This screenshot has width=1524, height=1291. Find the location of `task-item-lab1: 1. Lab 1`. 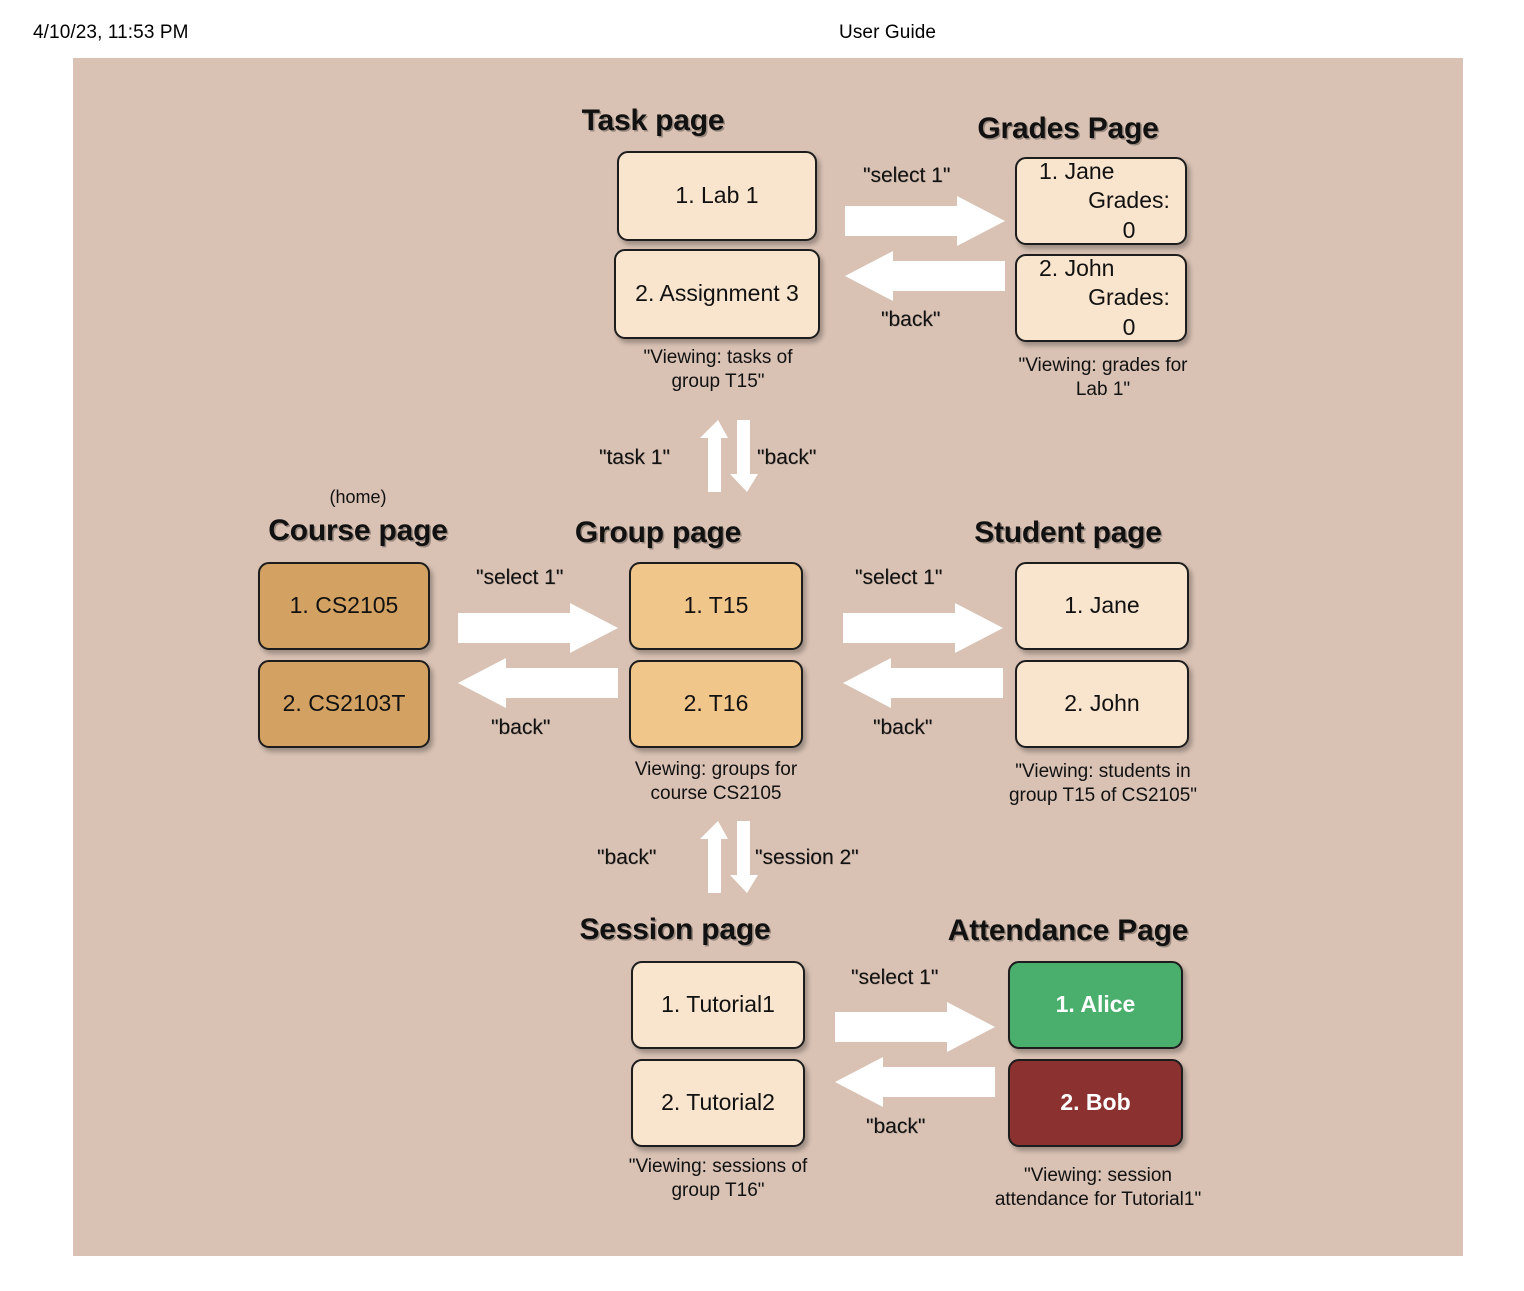

task-item-lab1: 1. Lab 1 is located at coordinates (717, 196).